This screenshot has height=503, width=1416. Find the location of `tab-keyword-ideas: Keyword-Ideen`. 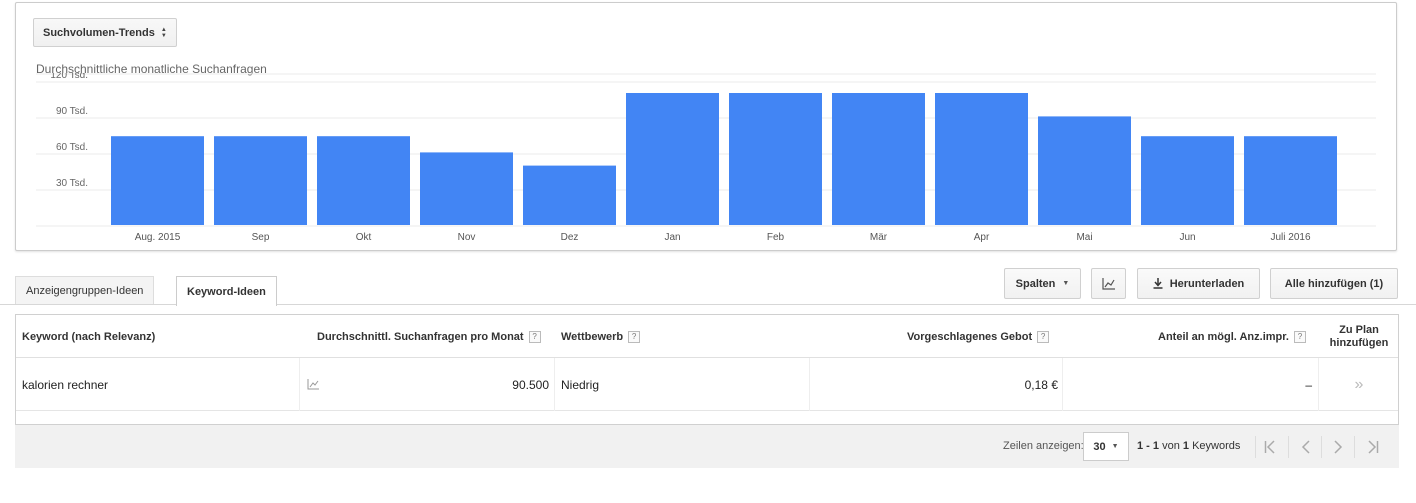

tab-keyword-ideas: Keyword-Ideen is located at coordinates (226, 291).